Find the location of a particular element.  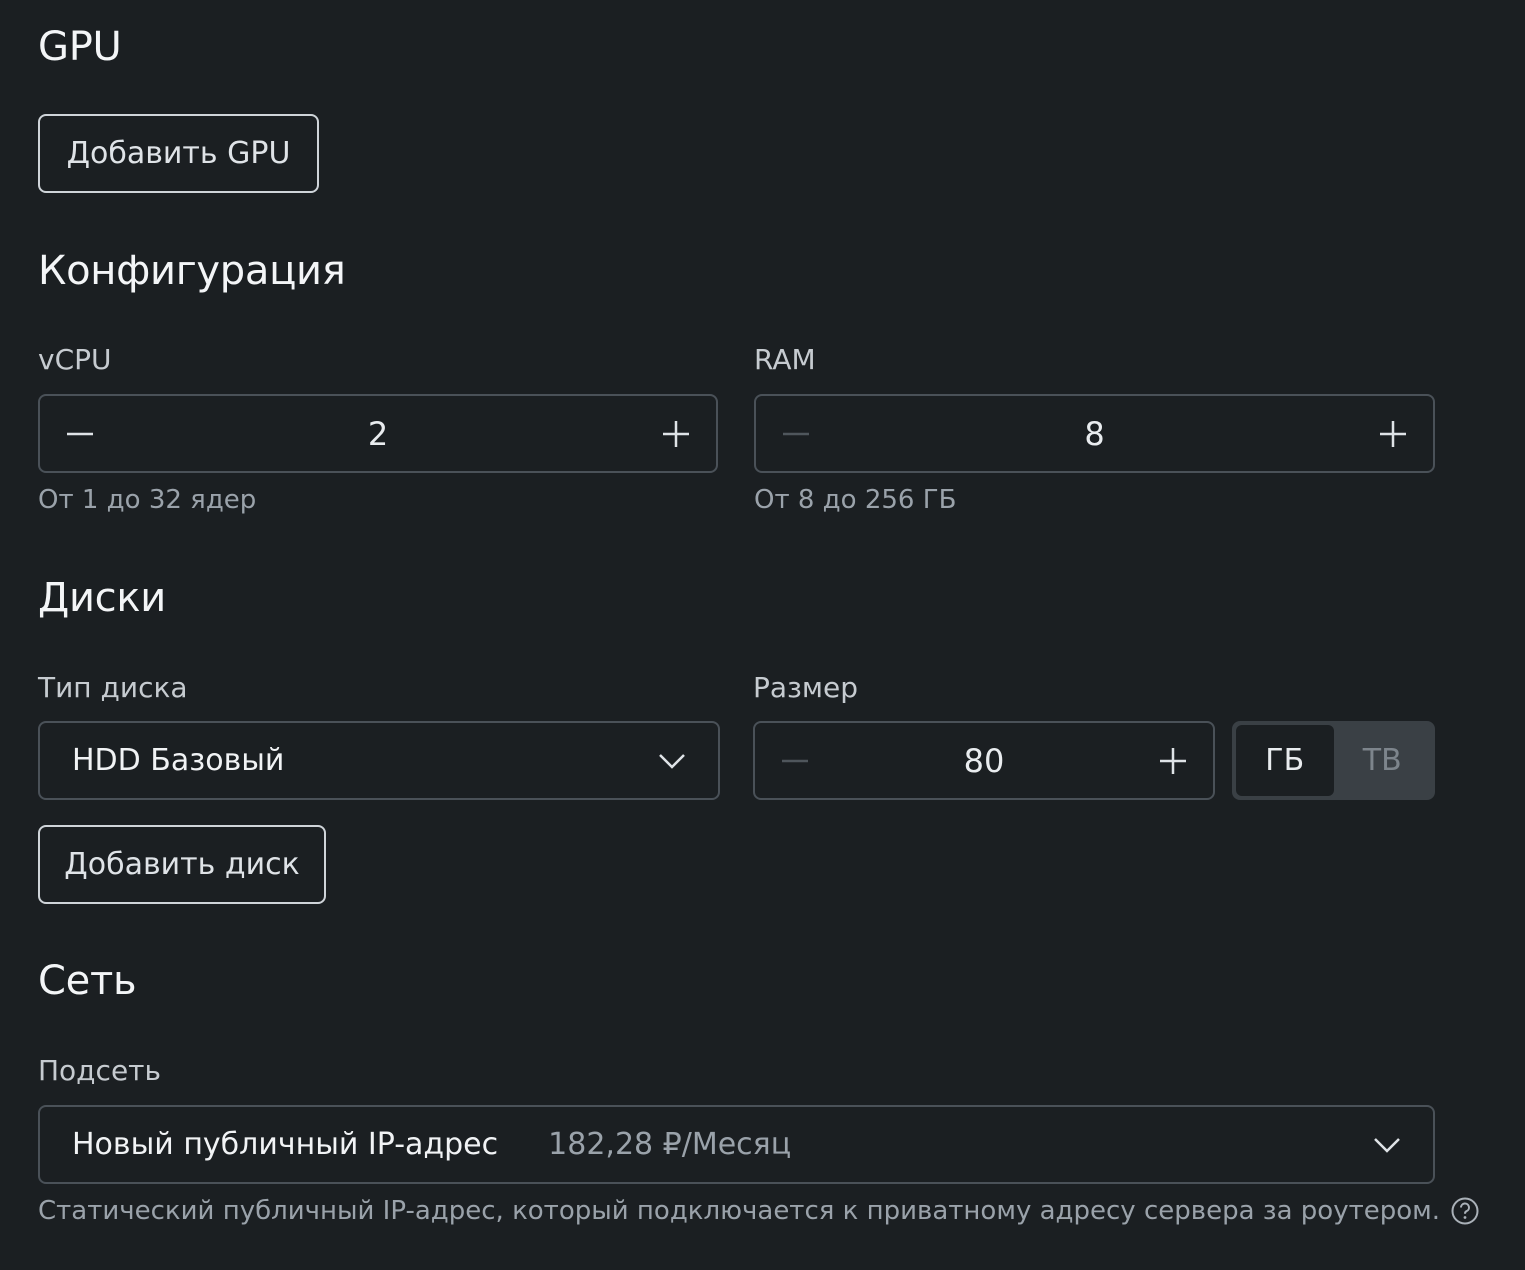

subnet-price: 182,28 ₽/Месяц is located at coordinates (670, 1144).